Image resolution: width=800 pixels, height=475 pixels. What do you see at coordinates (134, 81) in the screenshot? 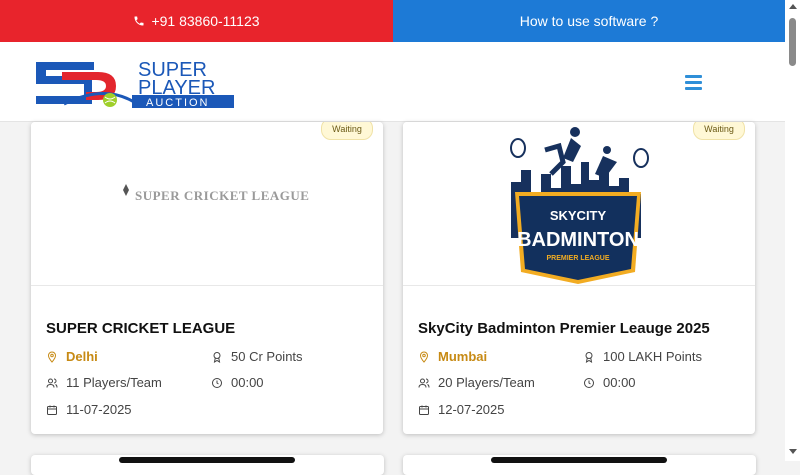
I see `super-player-auction-logo: SUPER PLAYER AUCTION` at bounding box center [134, 81].